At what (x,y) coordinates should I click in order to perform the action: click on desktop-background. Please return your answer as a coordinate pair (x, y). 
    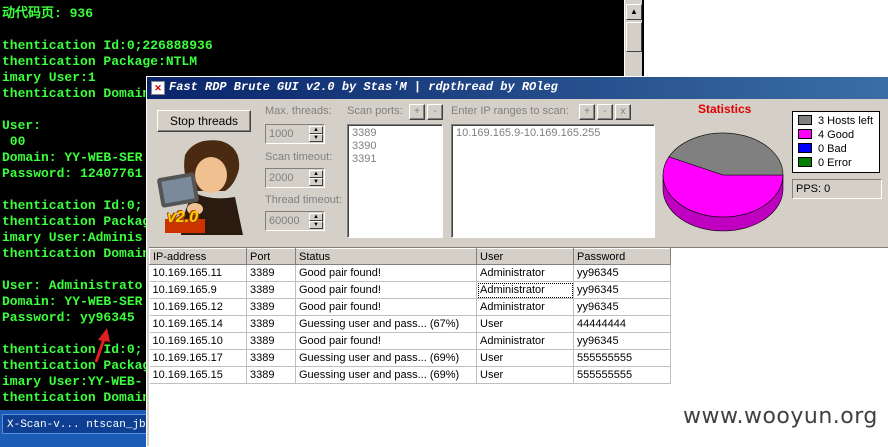
    Looking at the image, I should click on (766, 40).